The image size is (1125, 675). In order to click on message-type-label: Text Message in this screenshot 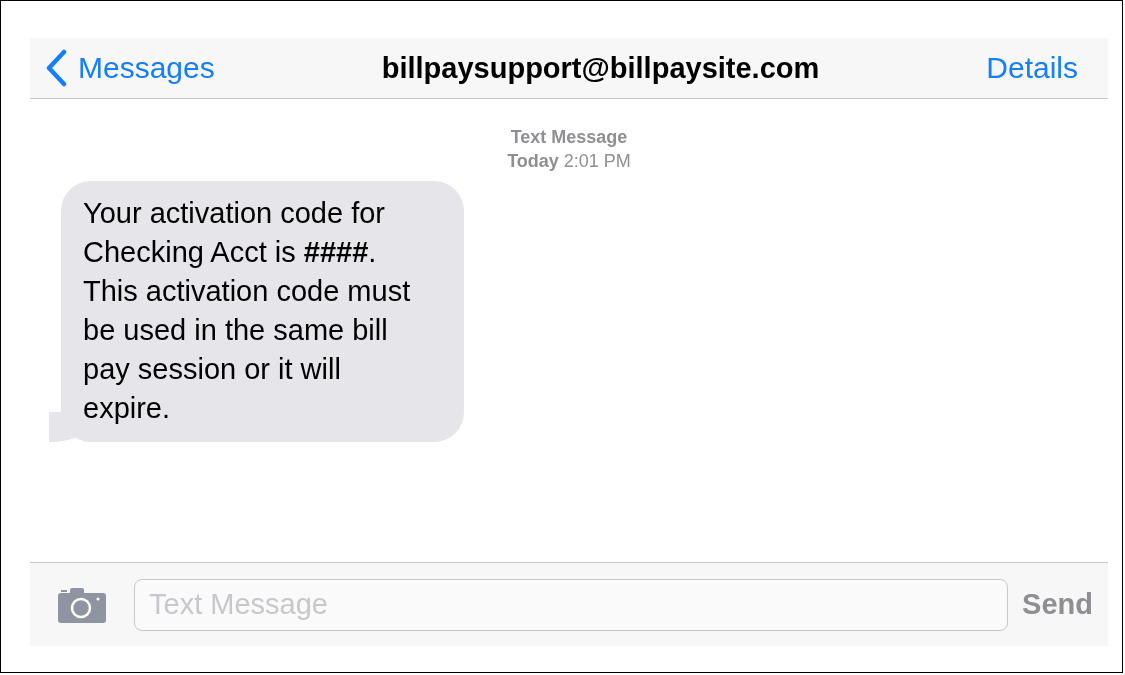, I will do `click(569, 137)`.